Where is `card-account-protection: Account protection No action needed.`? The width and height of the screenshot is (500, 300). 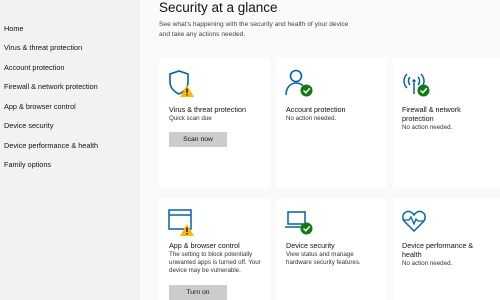
card-account-protection: Account protection No action needed. is located at coordinates (331, 123).